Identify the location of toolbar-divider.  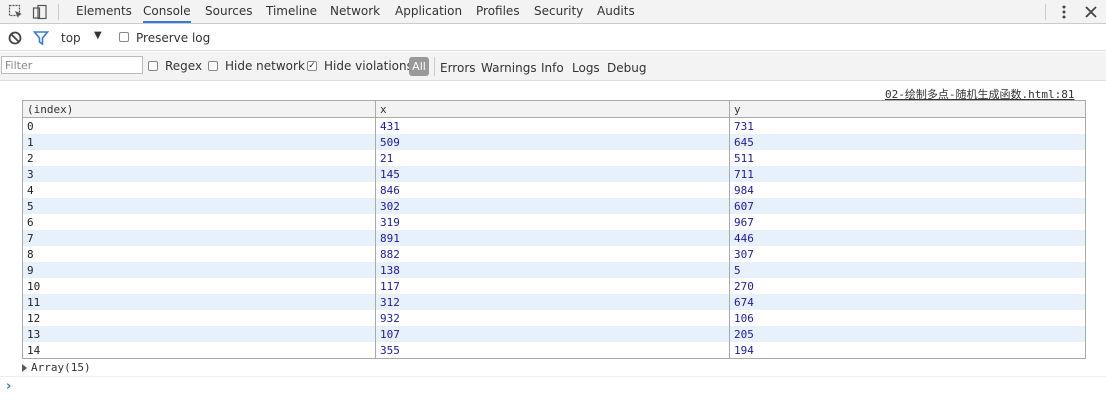
(58, 12).